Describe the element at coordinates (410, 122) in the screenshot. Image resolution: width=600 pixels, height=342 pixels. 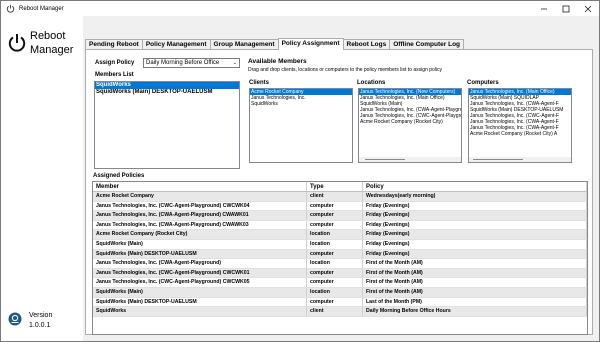
I see `list-item: Acme Rocket Company (Rocket City)` at that location.